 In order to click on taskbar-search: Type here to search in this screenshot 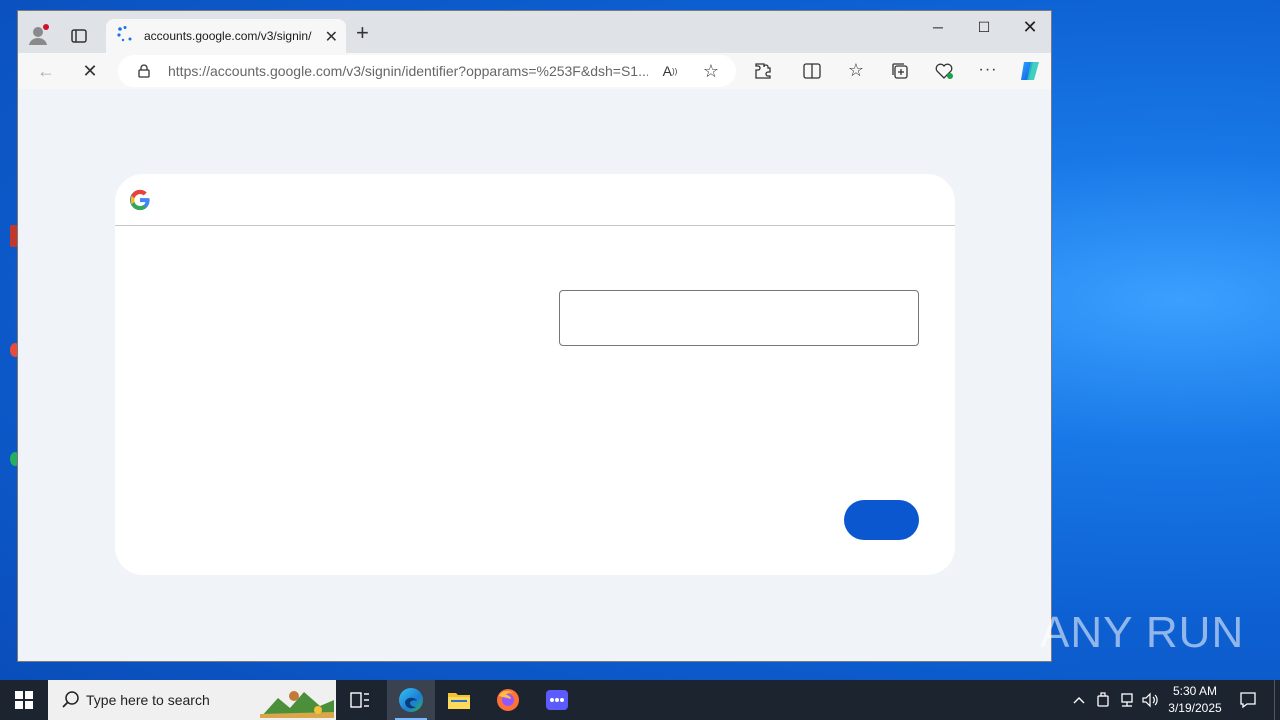, I will do `click(192, 700)`.